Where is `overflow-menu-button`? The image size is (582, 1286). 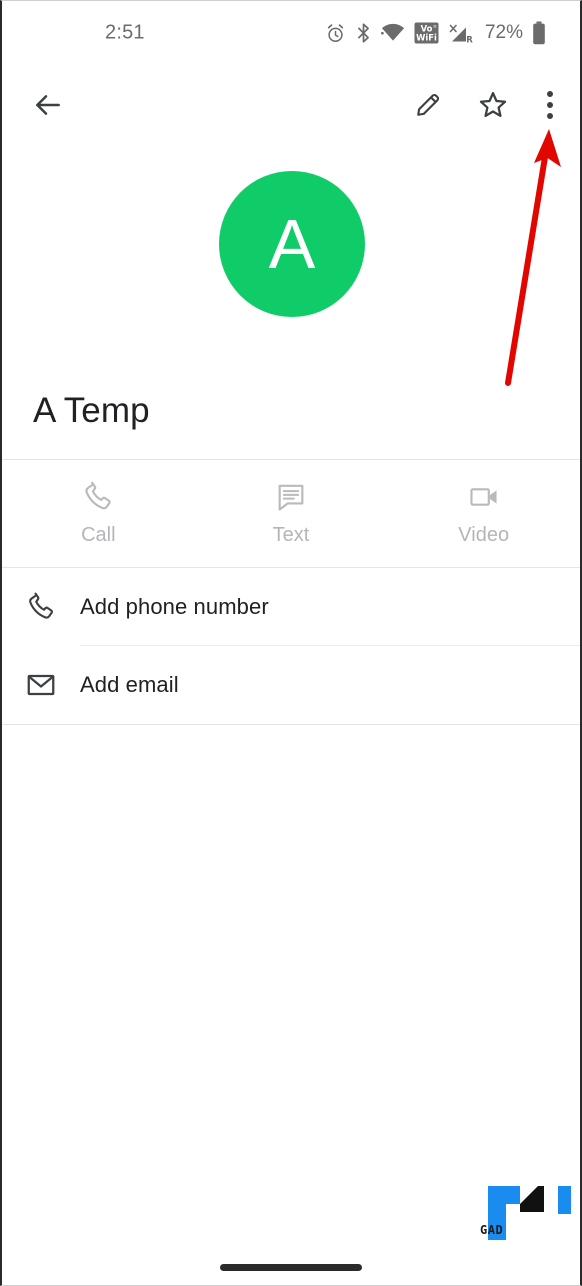
overflow-menu-button is located at coordinates (550, 105).